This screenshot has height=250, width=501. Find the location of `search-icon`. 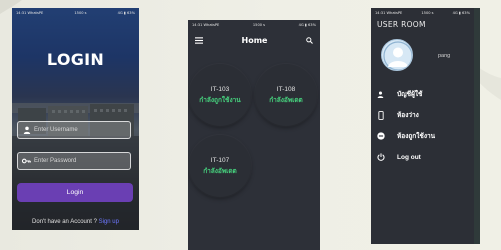

search-icon is located at coordinates (309, 40).